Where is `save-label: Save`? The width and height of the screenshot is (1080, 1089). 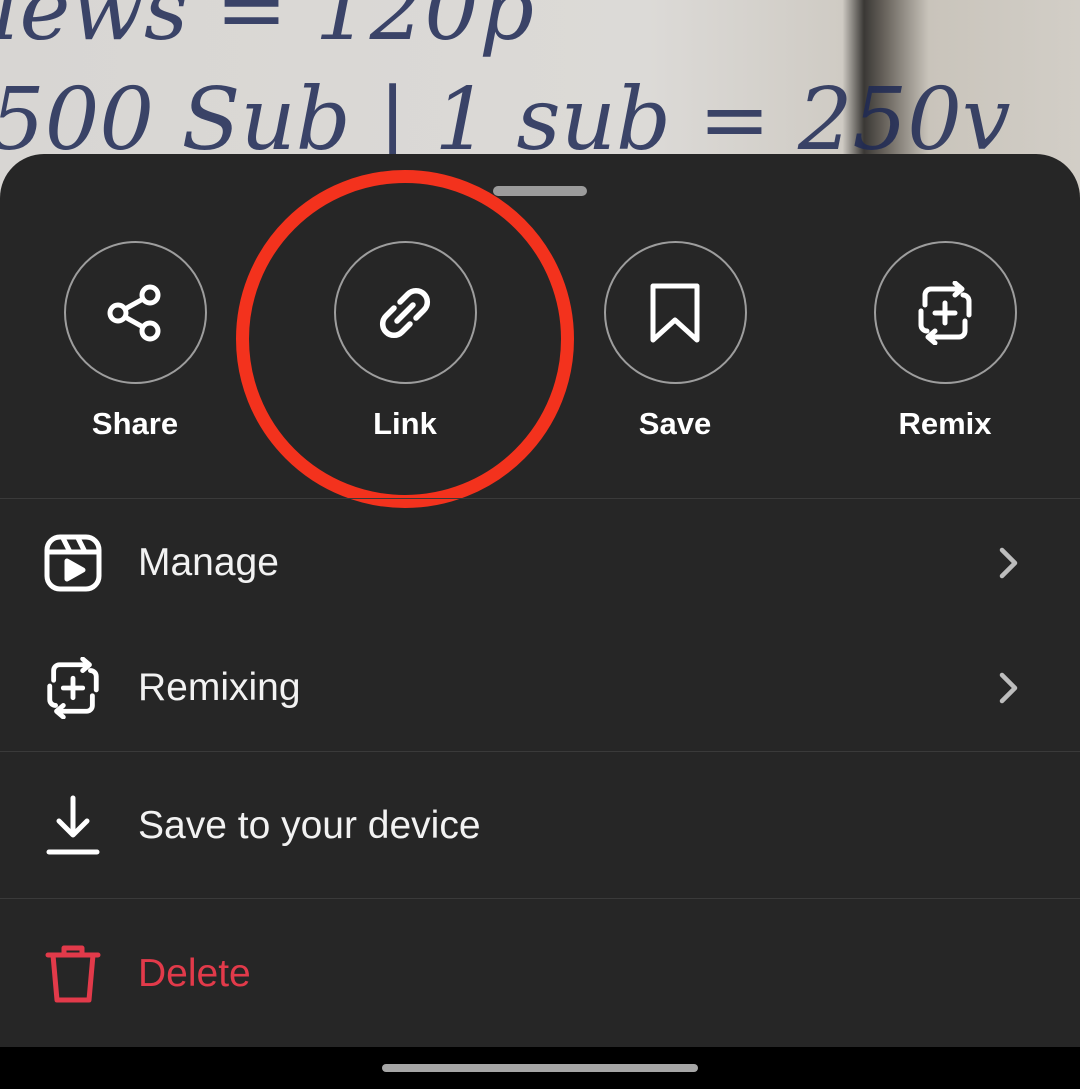
save-label: Save is located at coordinates (675, 423).